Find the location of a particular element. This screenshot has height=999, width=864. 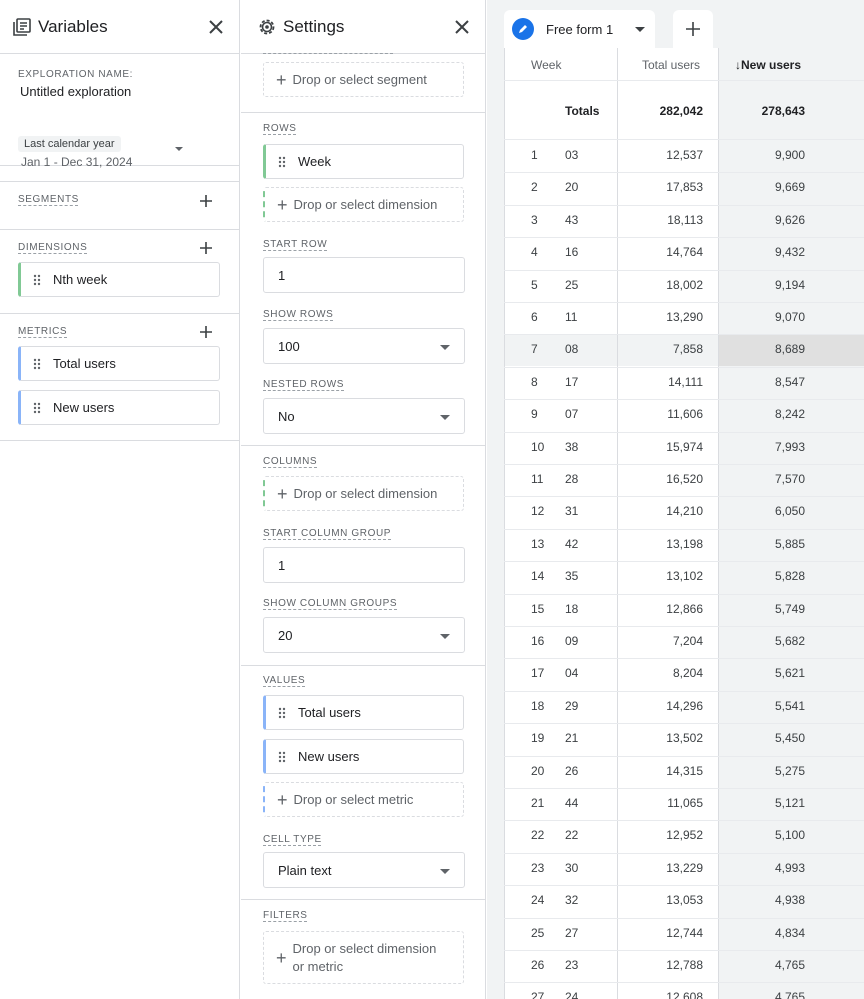

cell-week: 26 is located at coordinates (572, 770).